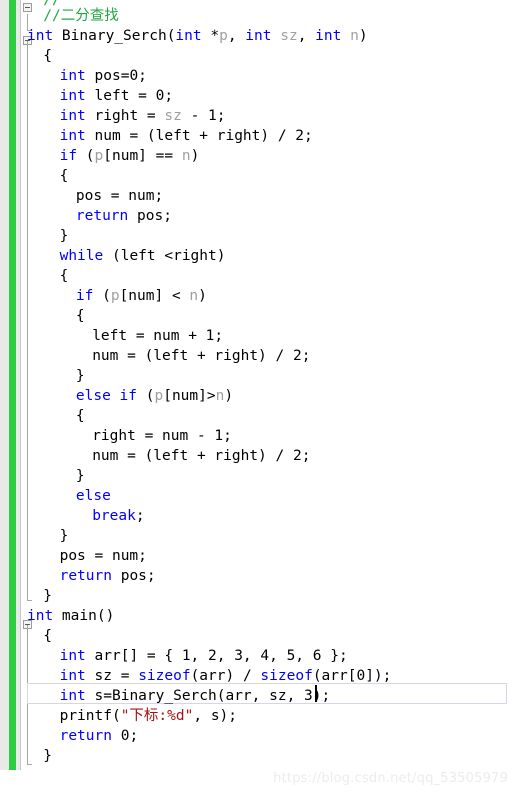  Describe the element at coordinates (164, 256) in the screenshot. I see `code-token-plain: (left <right)` at that location.